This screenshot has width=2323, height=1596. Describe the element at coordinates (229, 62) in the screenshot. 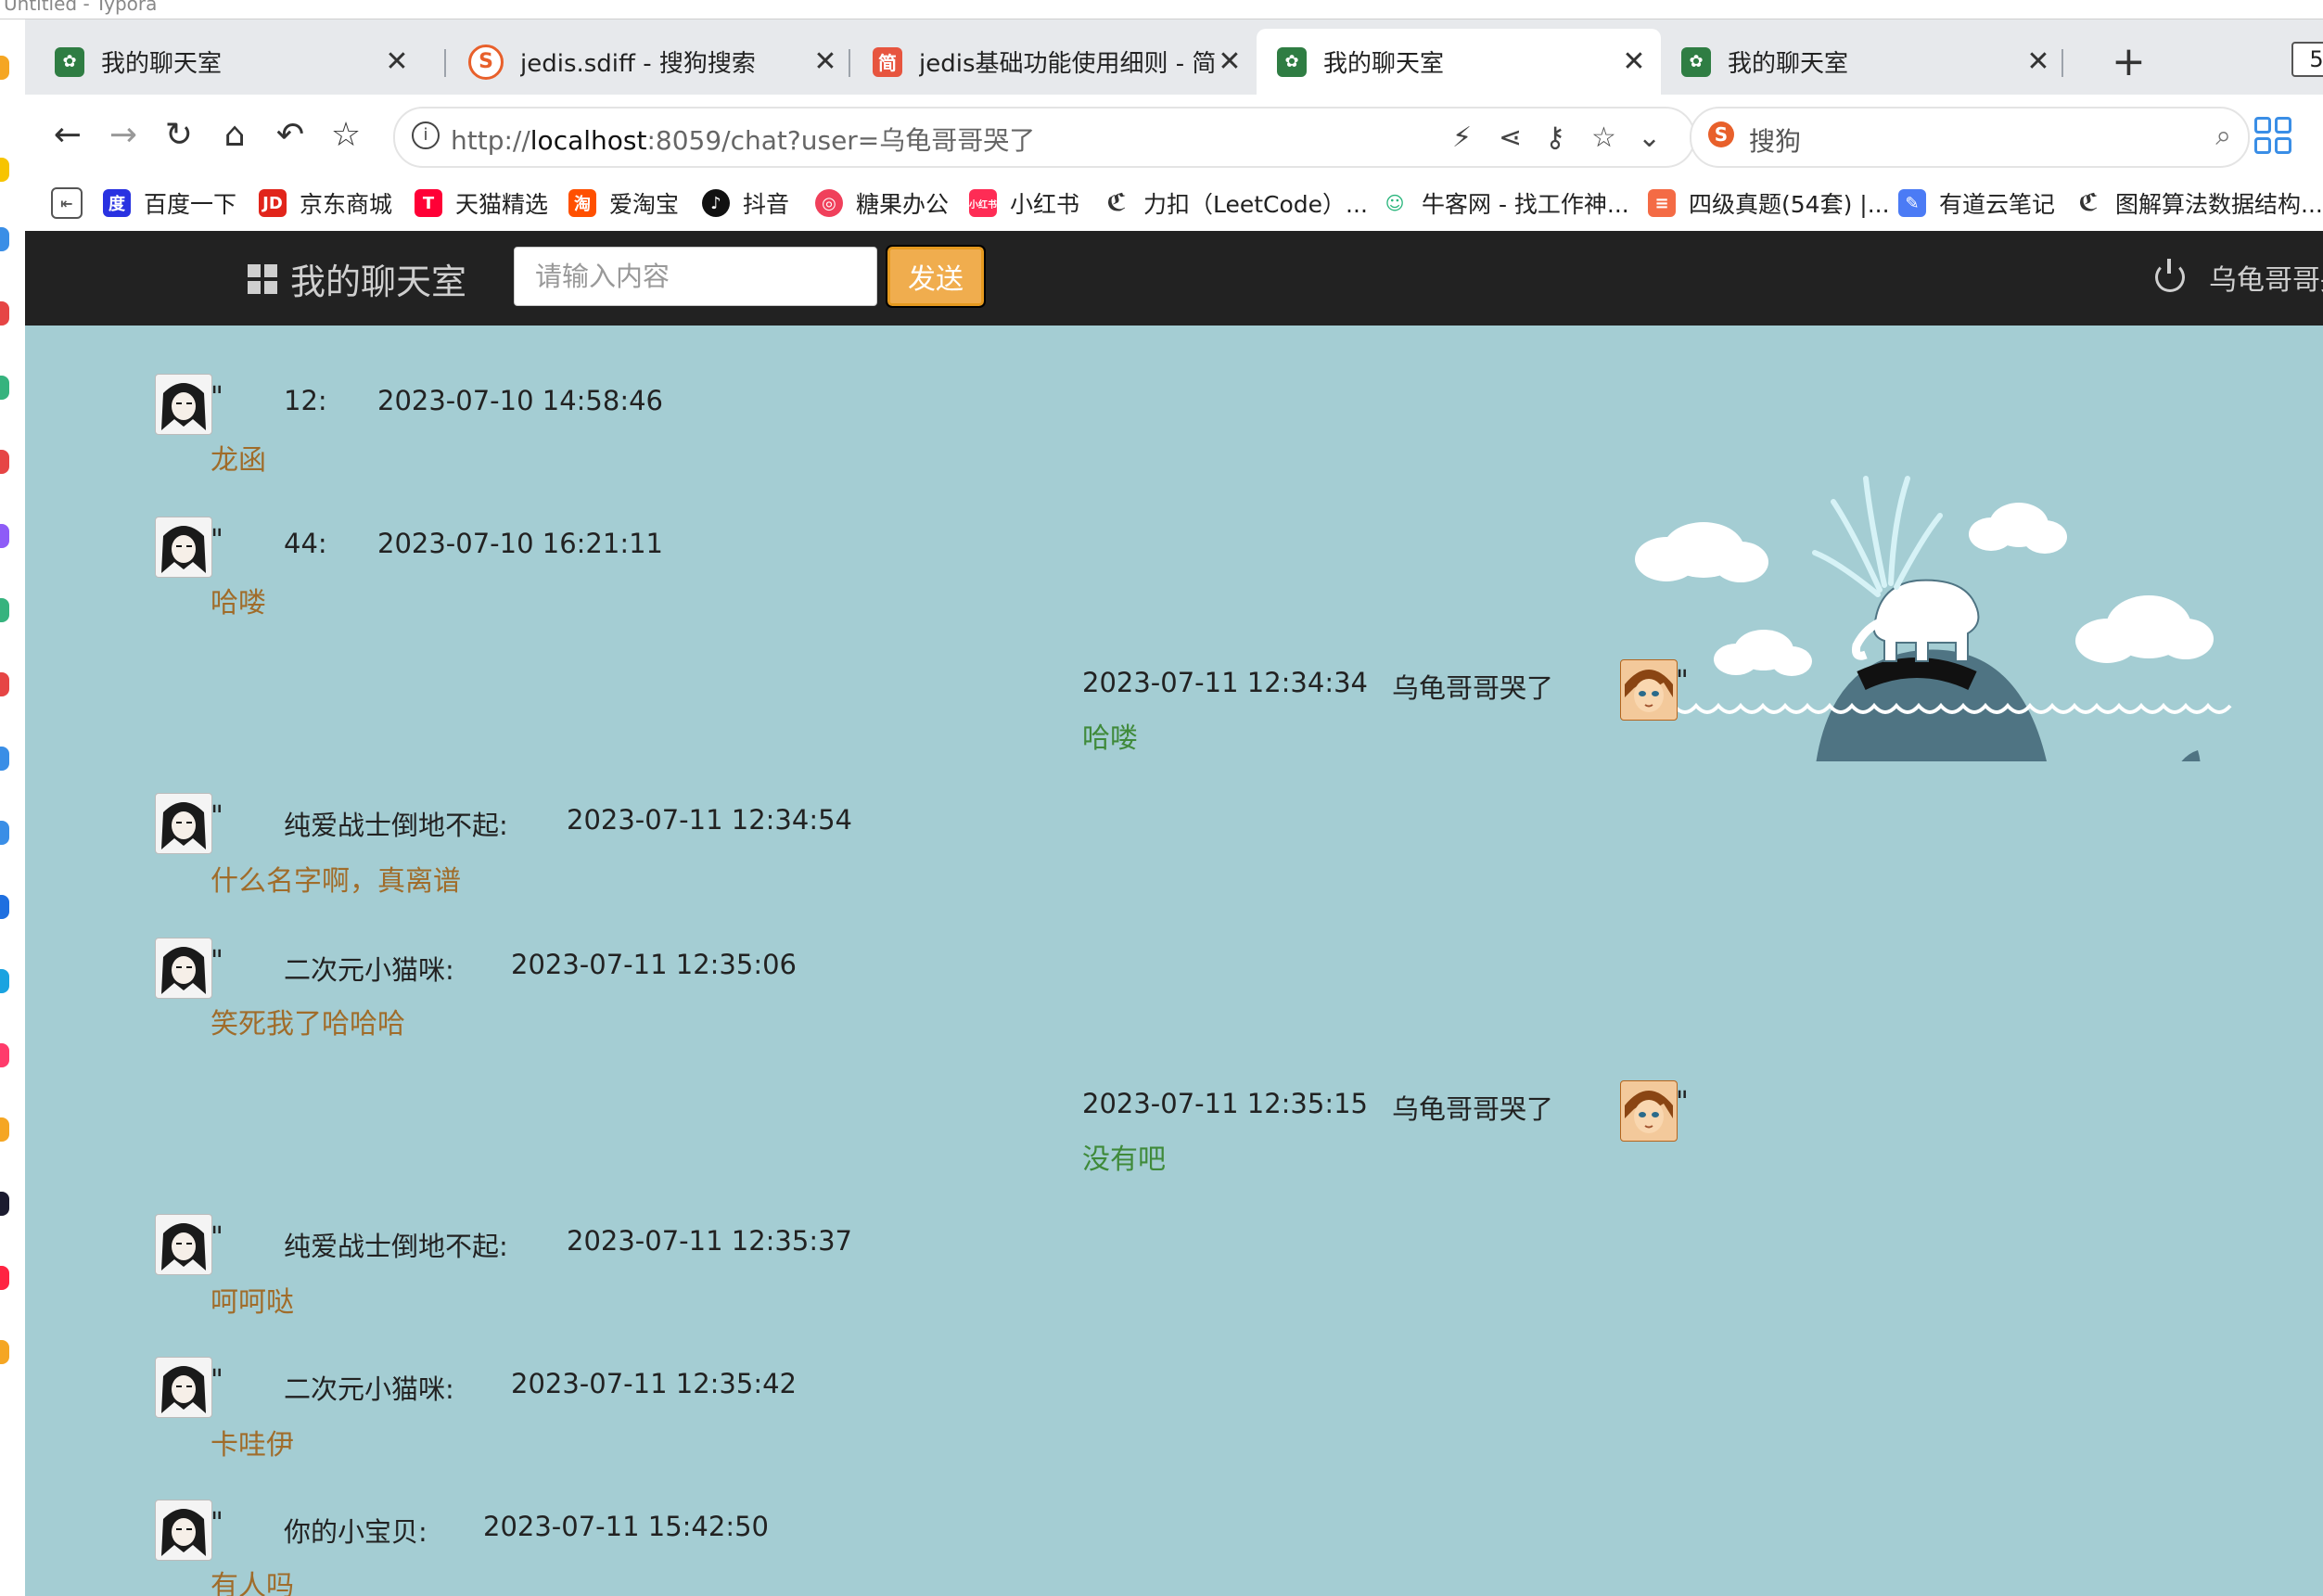

I see `tab-chatroom-1: ✿ 我的聊天室 ✕` at that location.